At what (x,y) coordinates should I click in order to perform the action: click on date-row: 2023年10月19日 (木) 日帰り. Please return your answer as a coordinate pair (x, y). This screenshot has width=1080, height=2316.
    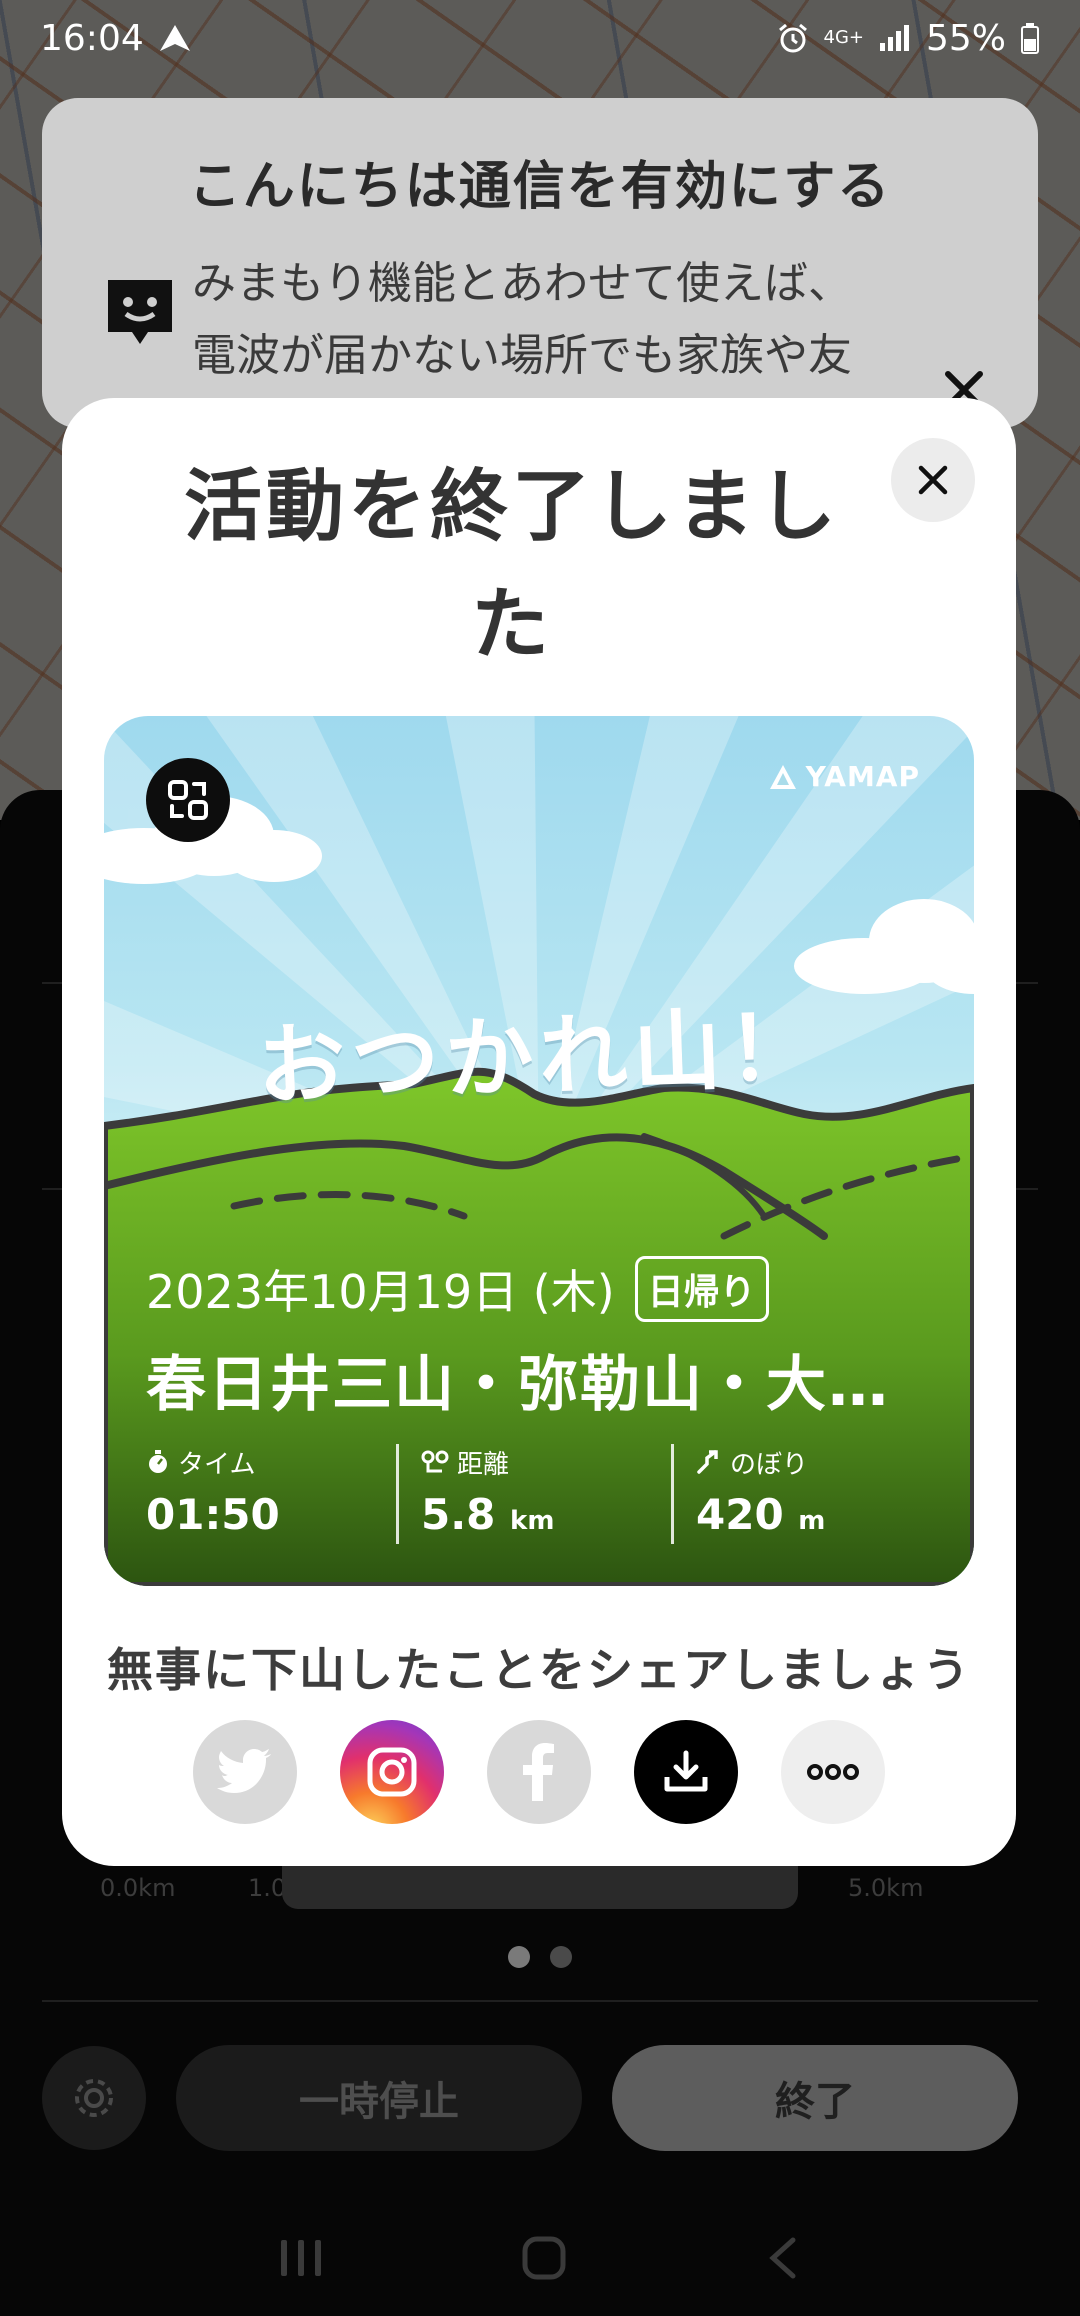
    Looking at the image, I should click on (457, 1289).